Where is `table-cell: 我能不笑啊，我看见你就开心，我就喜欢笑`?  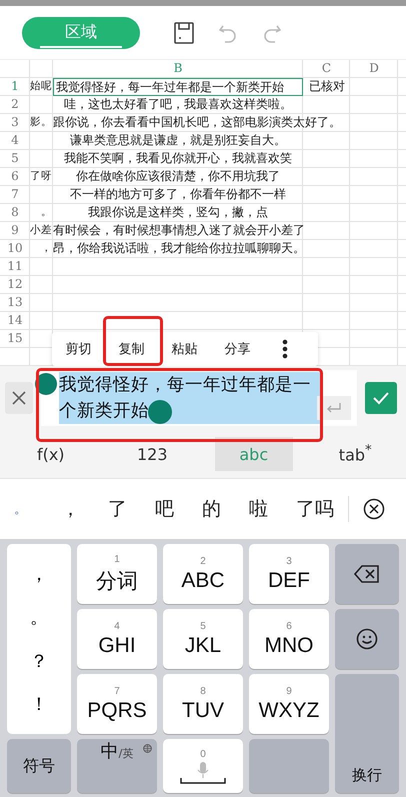
table-cell: 我能不笑啊，我看见你就开心，我就喜欢笑 is located at coordinates (178, 158).